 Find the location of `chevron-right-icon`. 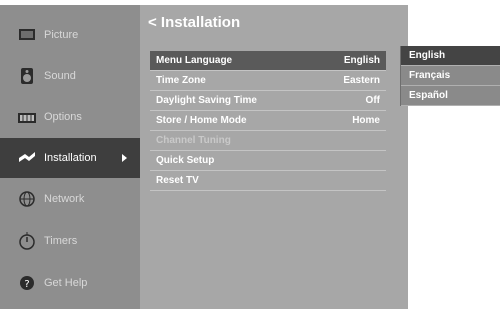

chevron-right-icon is located at coordinates (124, 158).